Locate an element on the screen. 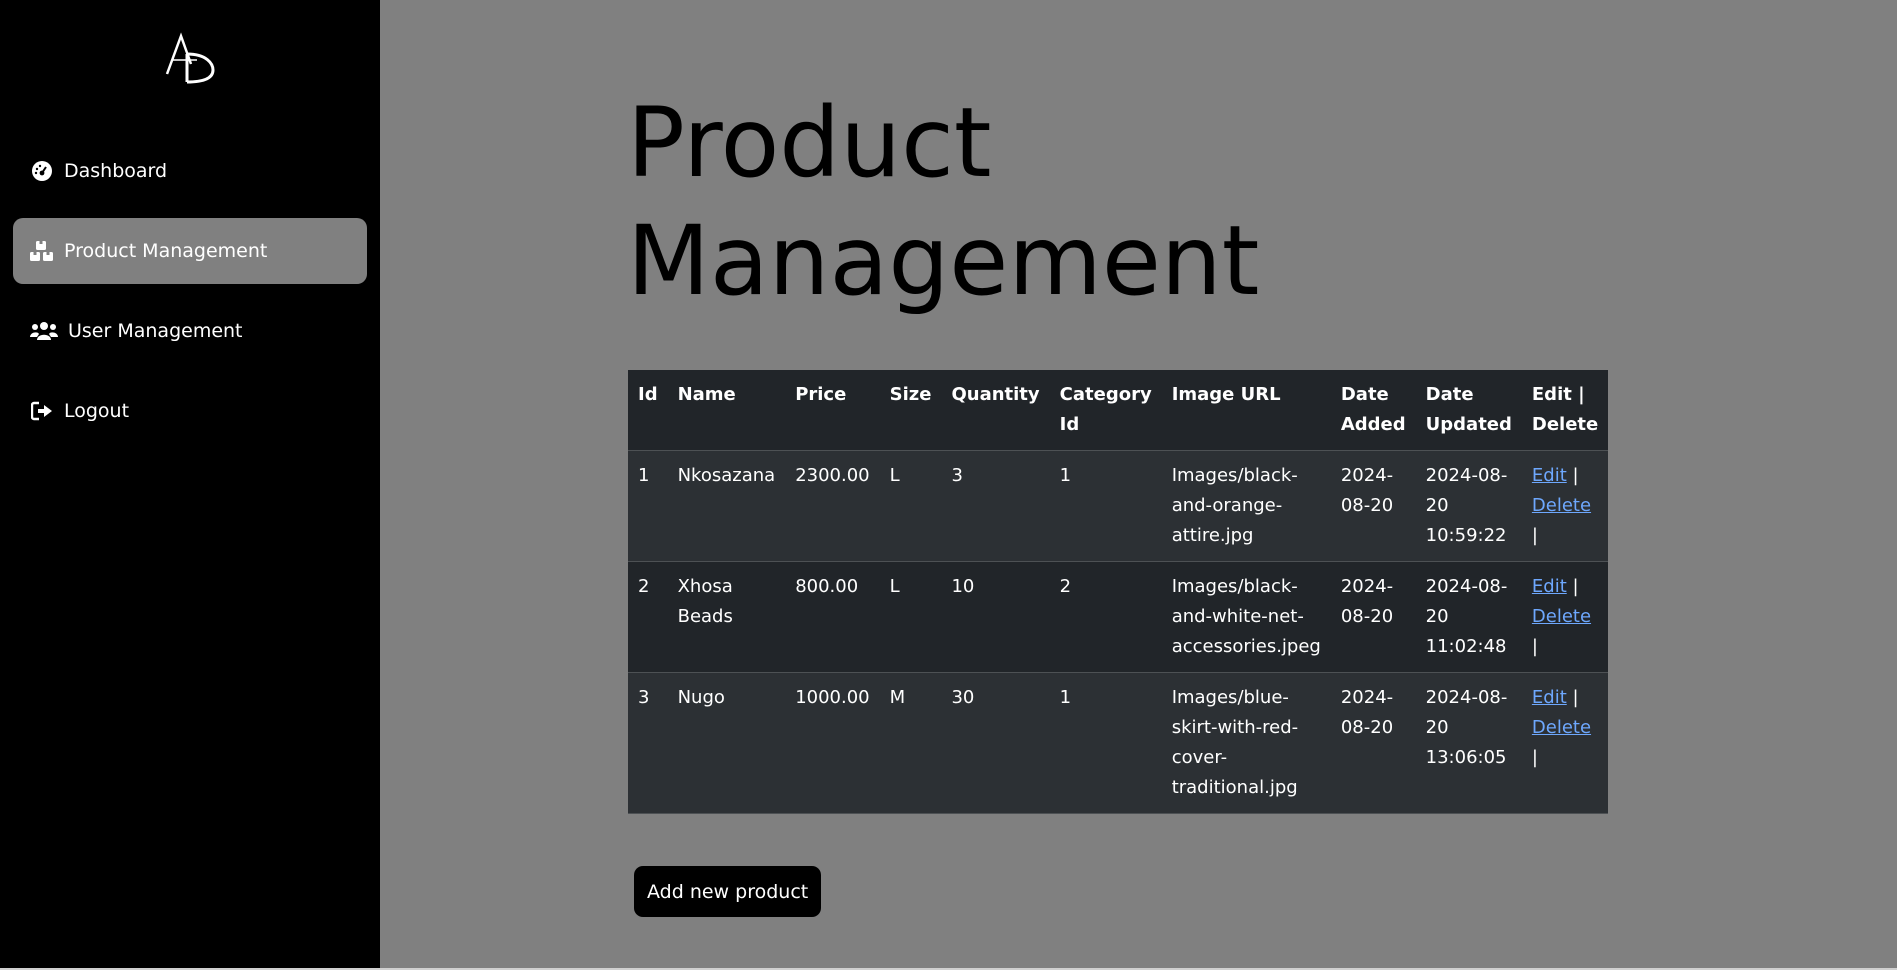 Image resolution: width=1897 pixels, height=970 pixels. cell-size: M is located at coordinates (910, 743).